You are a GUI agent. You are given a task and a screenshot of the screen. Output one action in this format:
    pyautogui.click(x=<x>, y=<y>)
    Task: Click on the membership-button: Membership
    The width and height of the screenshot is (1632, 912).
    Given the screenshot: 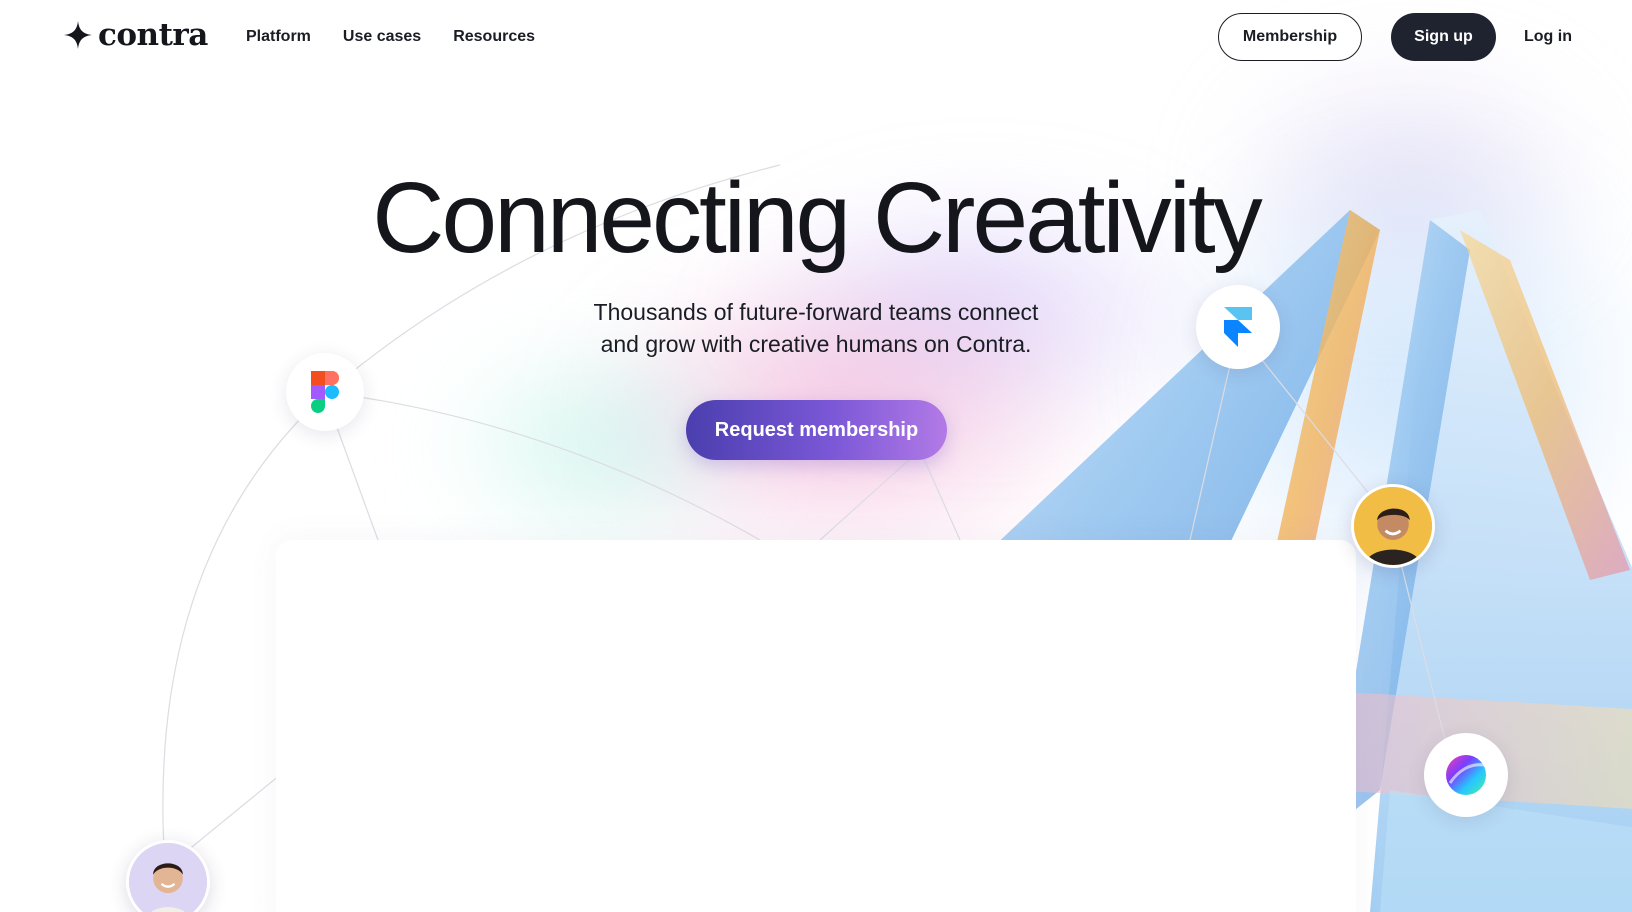 What is the action you would take?
    pyautogui.click(x=1290, y=37)
    